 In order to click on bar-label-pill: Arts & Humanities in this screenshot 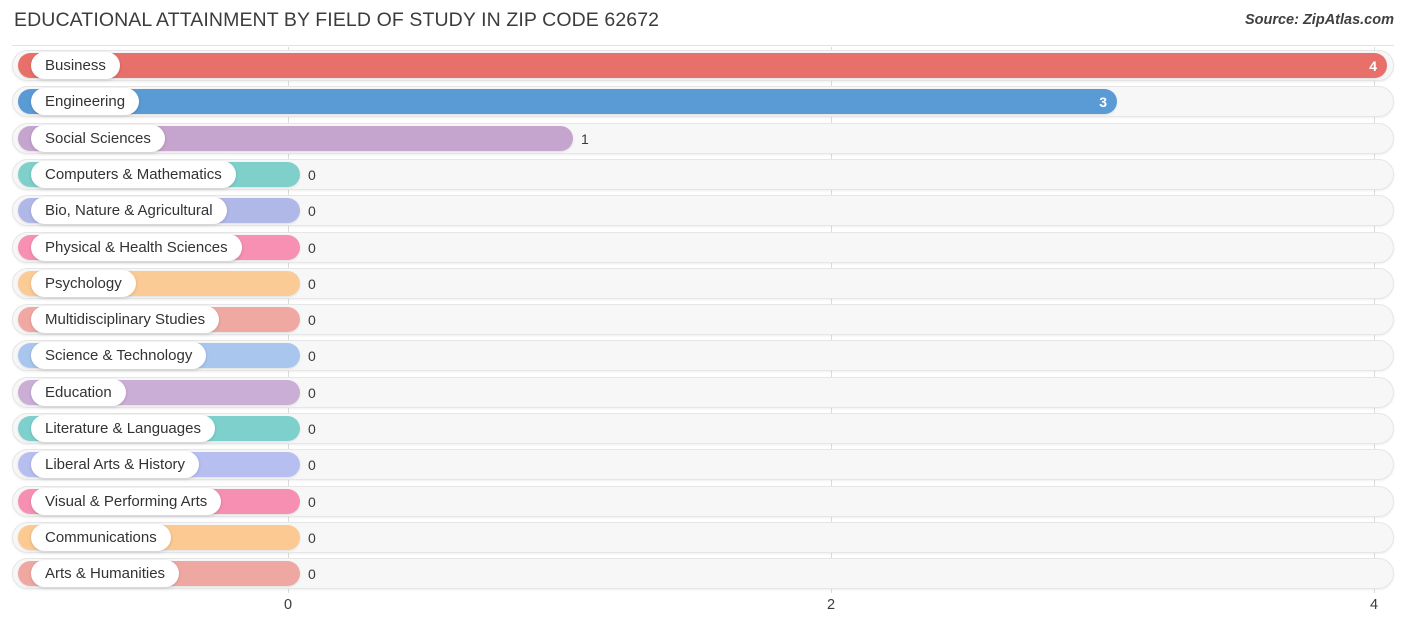, I will do `click(105, 574)`.